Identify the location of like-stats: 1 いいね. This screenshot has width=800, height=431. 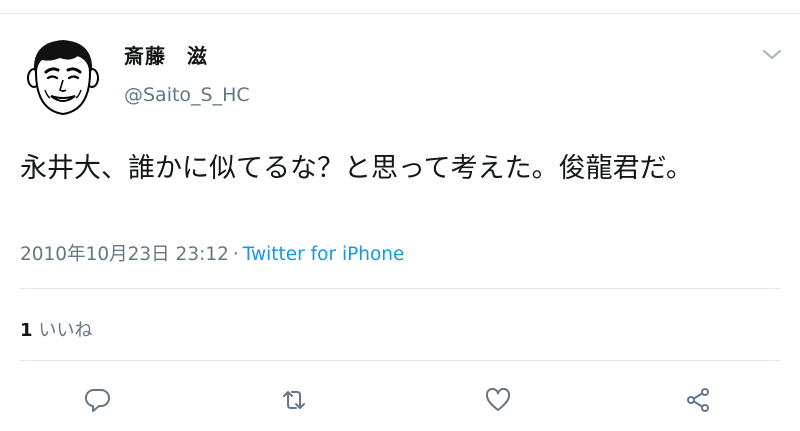
(56, 329).